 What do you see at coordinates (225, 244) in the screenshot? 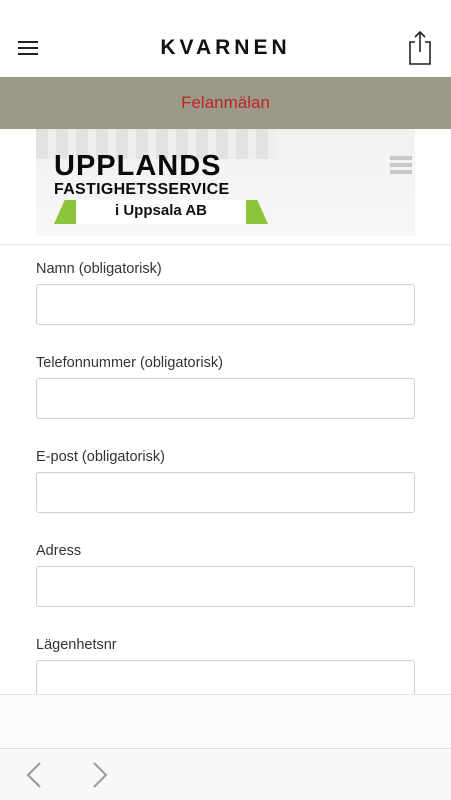
I see `divider` at bounding box center [225, 244].